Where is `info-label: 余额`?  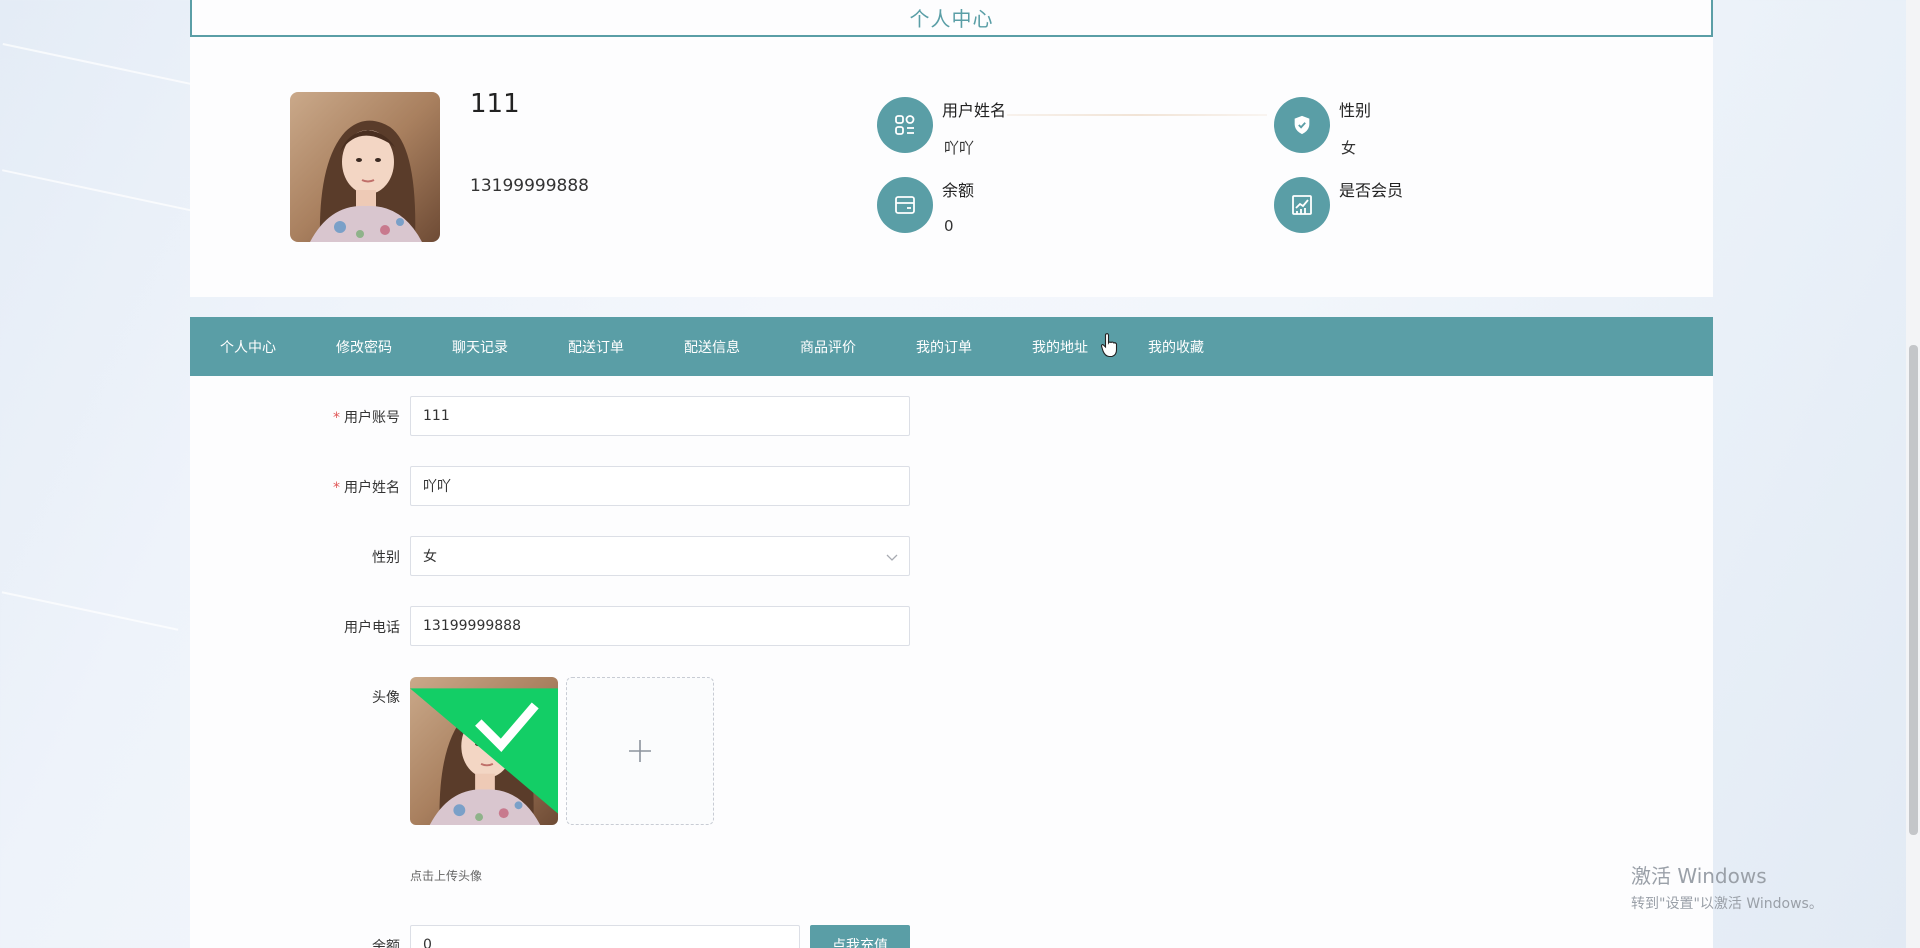 info-label: 余额 is located at coordinates (958, 190).